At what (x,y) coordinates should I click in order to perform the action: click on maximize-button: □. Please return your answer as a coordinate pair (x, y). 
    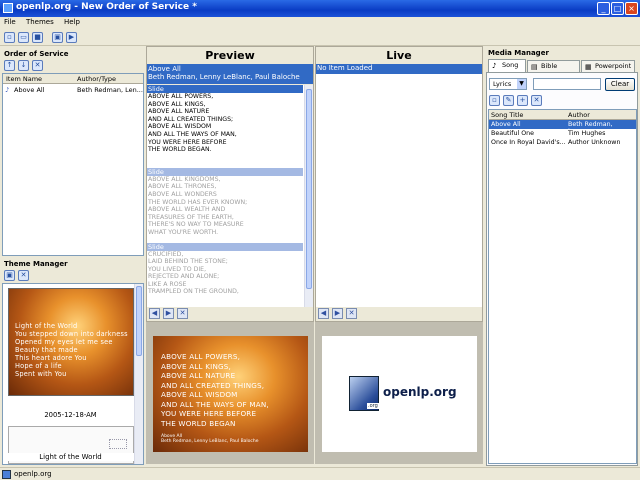
    Looking at the image, I should click on (617, 8).